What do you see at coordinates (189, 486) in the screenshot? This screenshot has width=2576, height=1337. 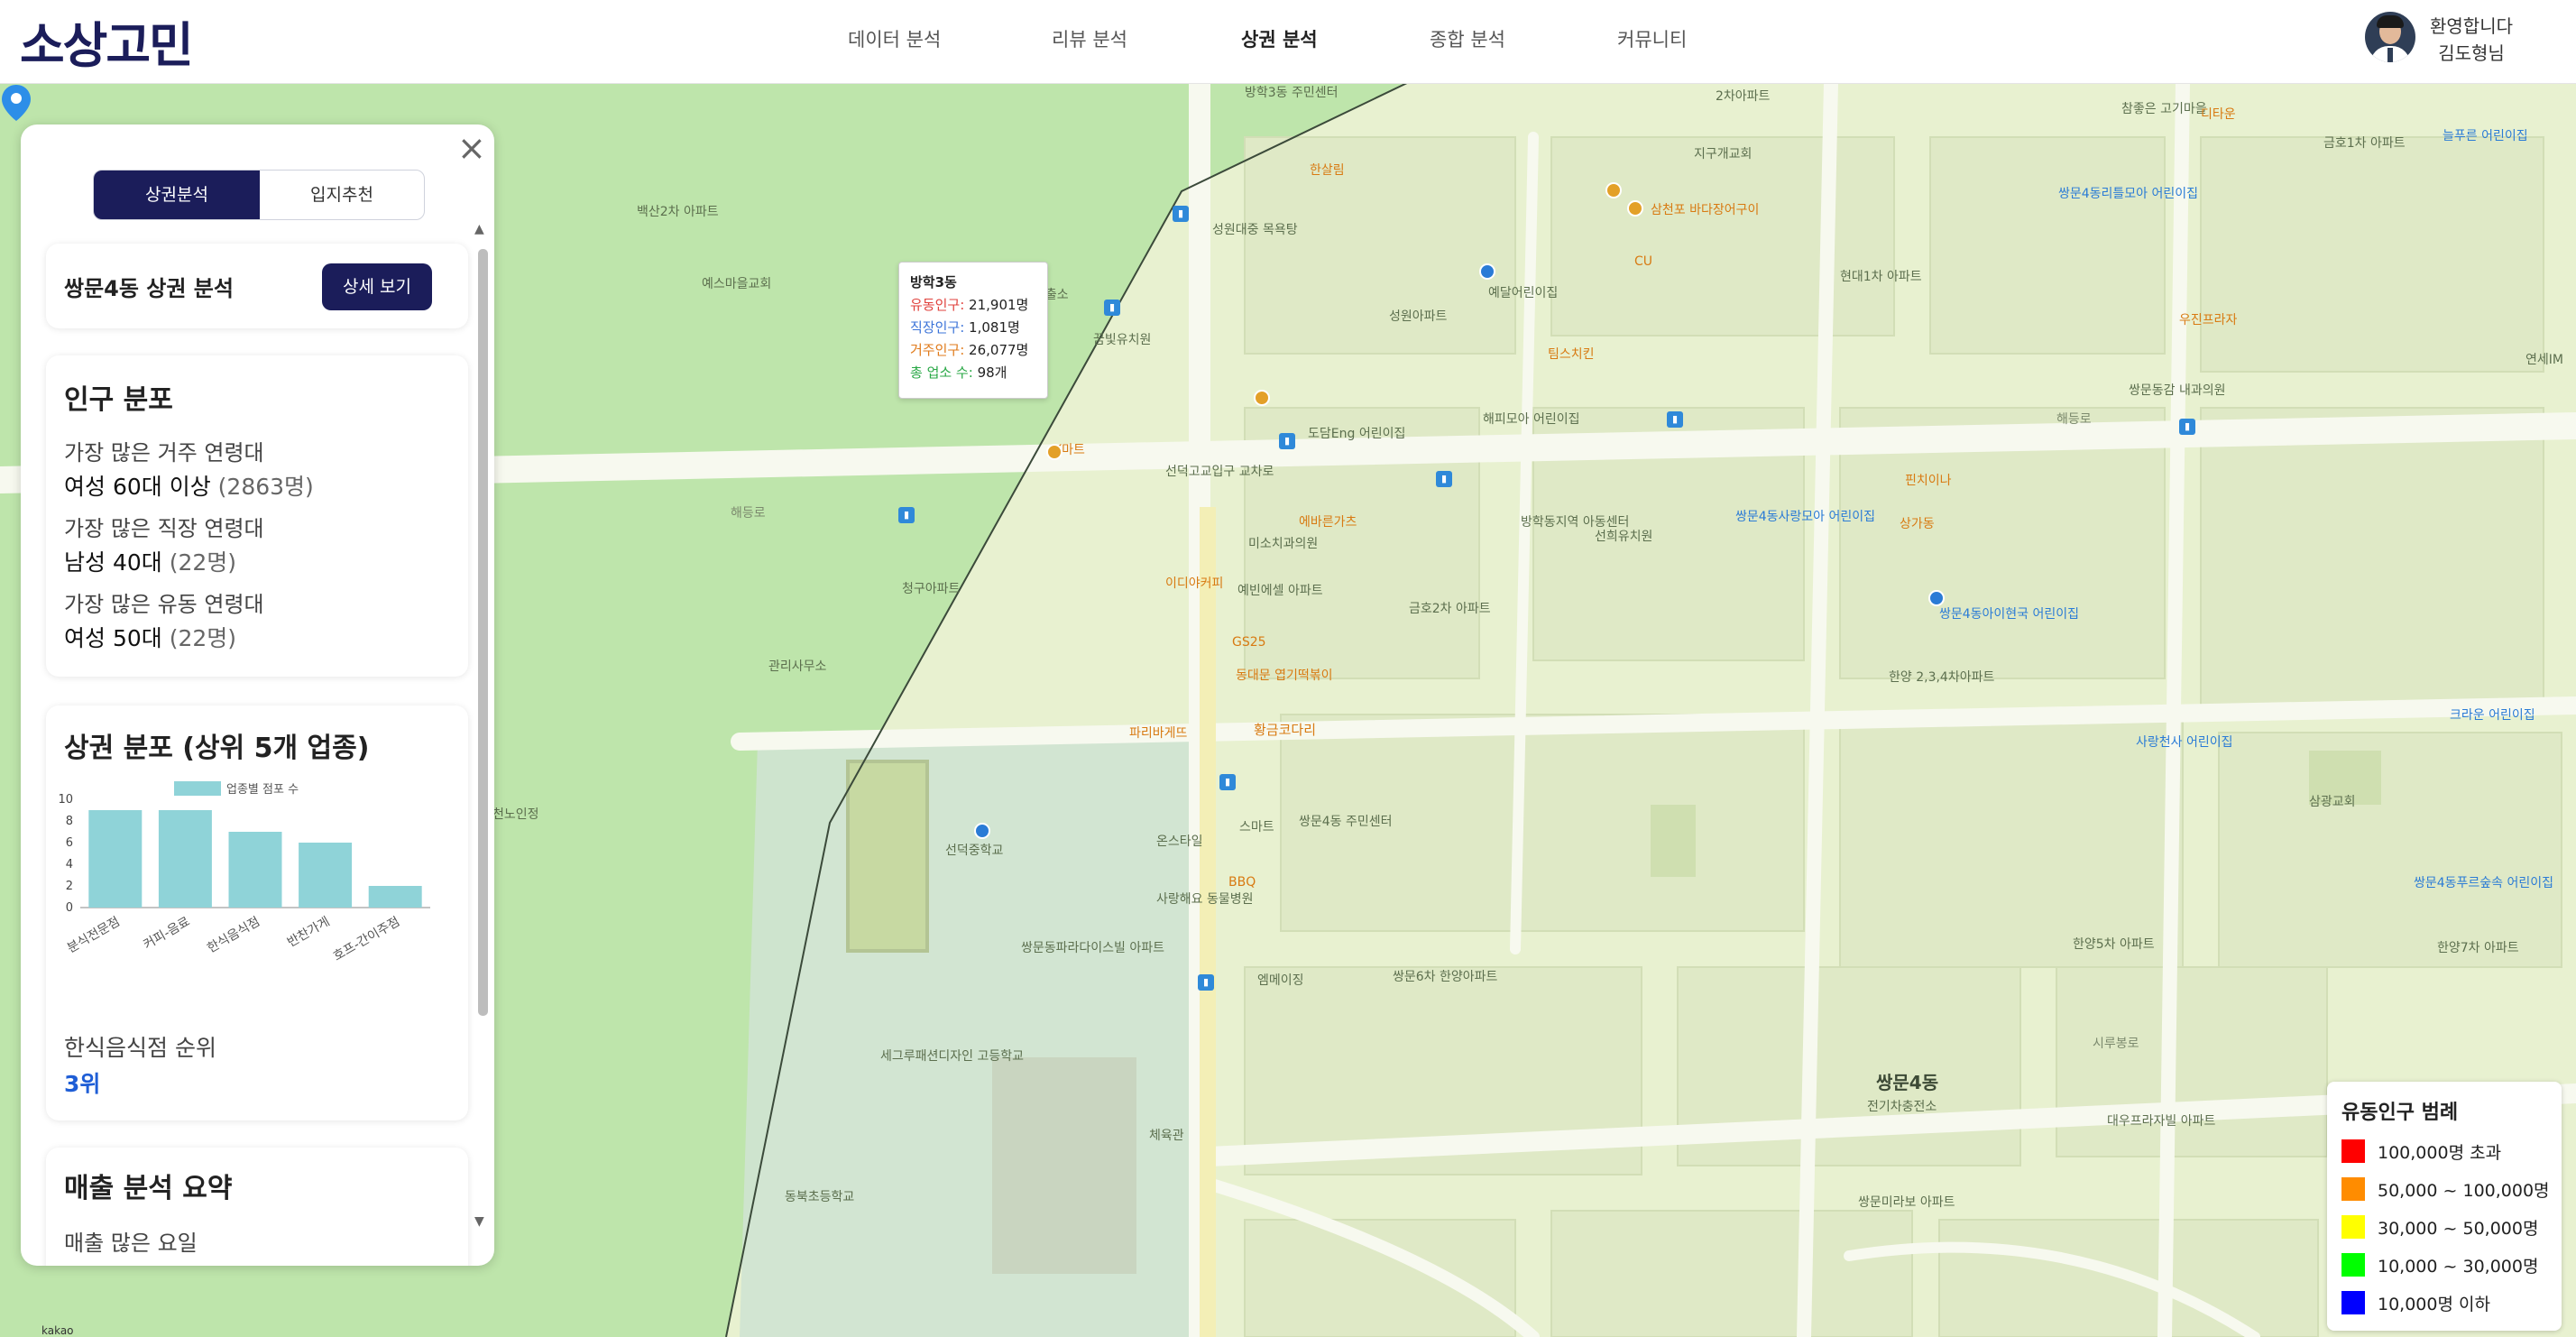 I see `population-value: 여성 60대 이상 (2863명)` at bounding box center [189, 486].